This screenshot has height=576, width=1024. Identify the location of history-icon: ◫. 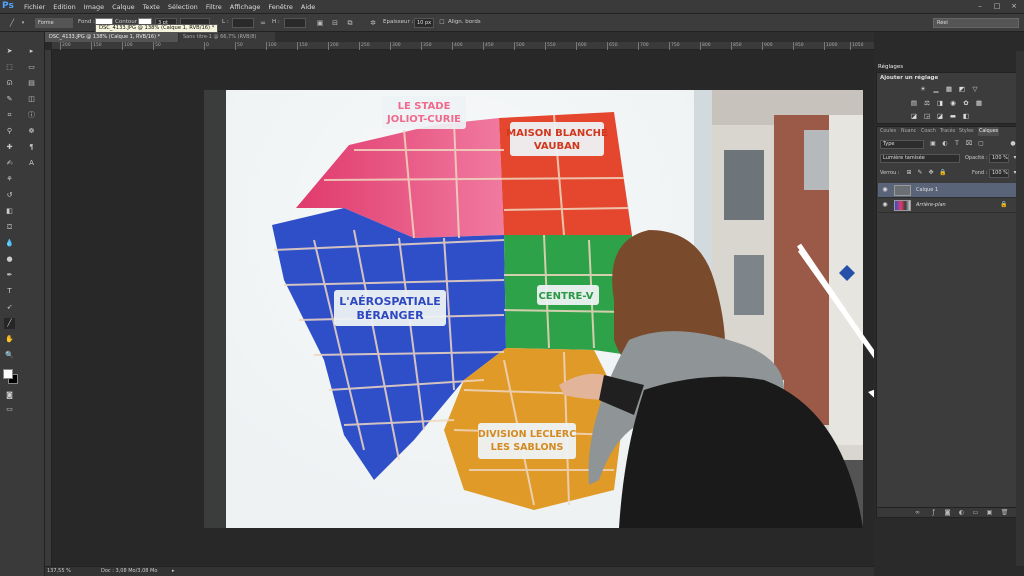
(31, 99).